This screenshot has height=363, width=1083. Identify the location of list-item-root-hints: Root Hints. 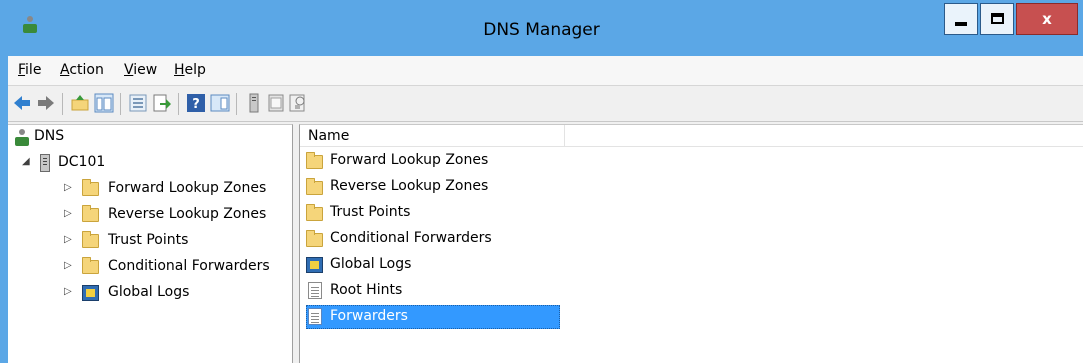
(536, 291).